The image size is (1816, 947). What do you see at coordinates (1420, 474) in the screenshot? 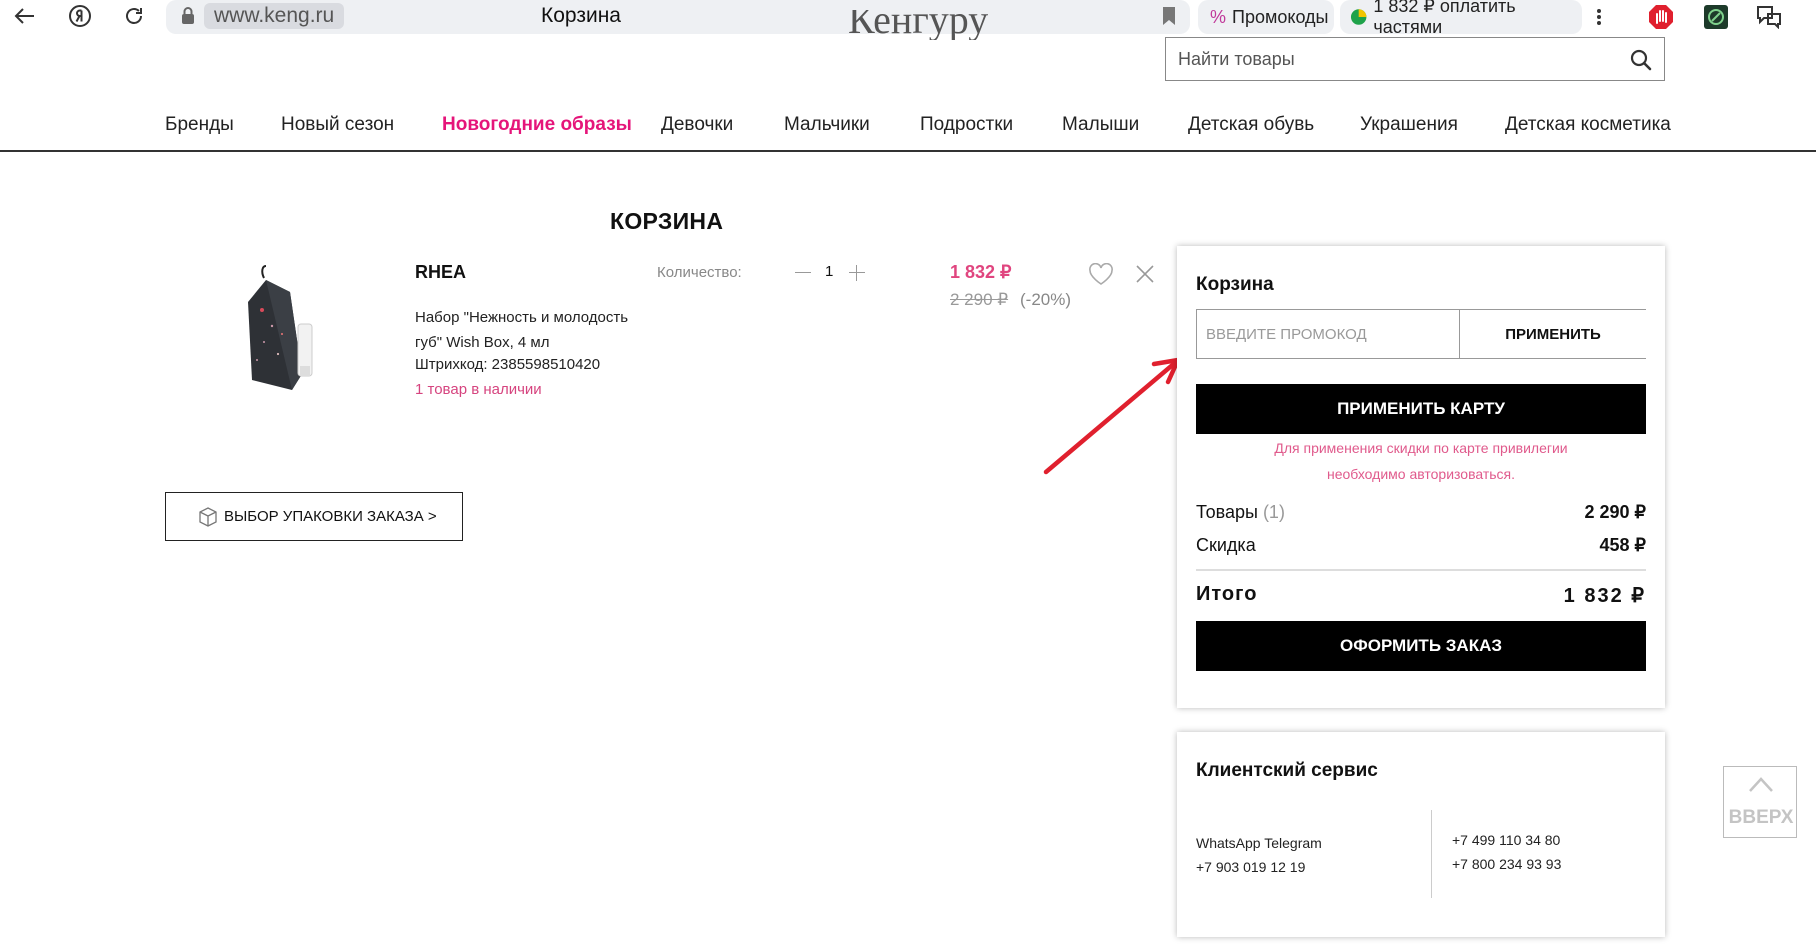
I see `card-note-line-2: необходимо авторизоваться.` at bounding box center [1420, 474].